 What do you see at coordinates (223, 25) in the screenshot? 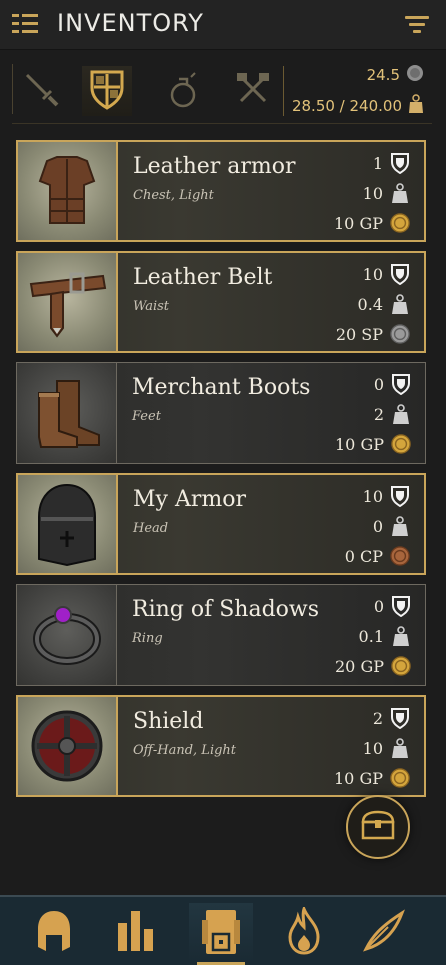
I see `app-header: INVENTORY` at bounding box center [223, 25].